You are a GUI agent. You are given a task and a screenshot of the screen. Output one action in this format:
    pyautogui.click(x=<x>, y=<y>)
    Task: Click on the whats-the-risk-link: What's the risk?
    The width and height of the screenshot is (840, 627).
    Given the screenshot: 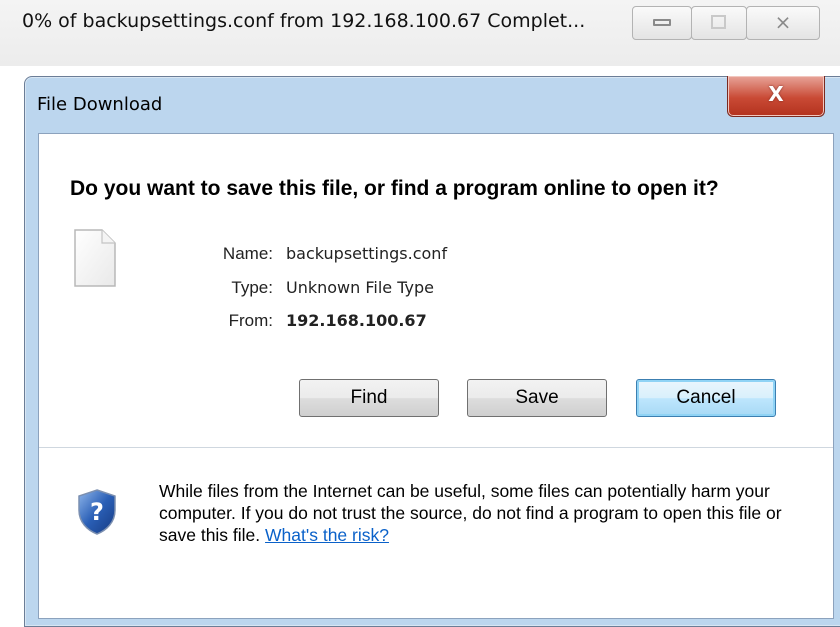 What is the action you would take?
    pyautogui.click(x=327, y=535)
    